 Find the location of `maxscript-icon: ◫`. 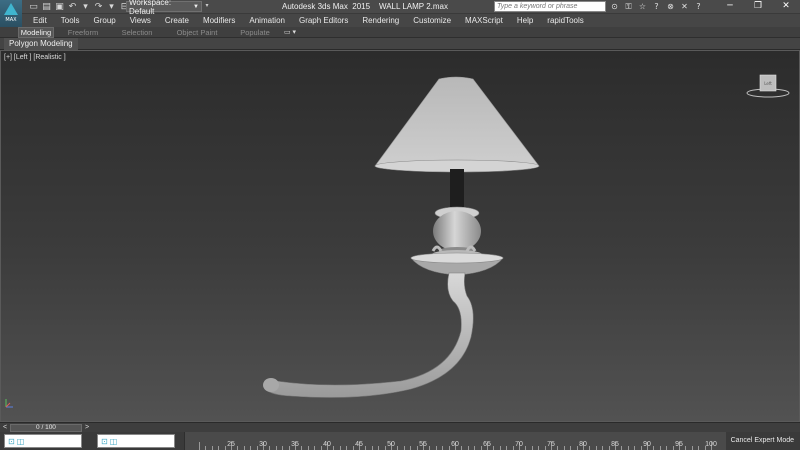

maxscript-icon: ◫ is located at coordinates (20, 441).